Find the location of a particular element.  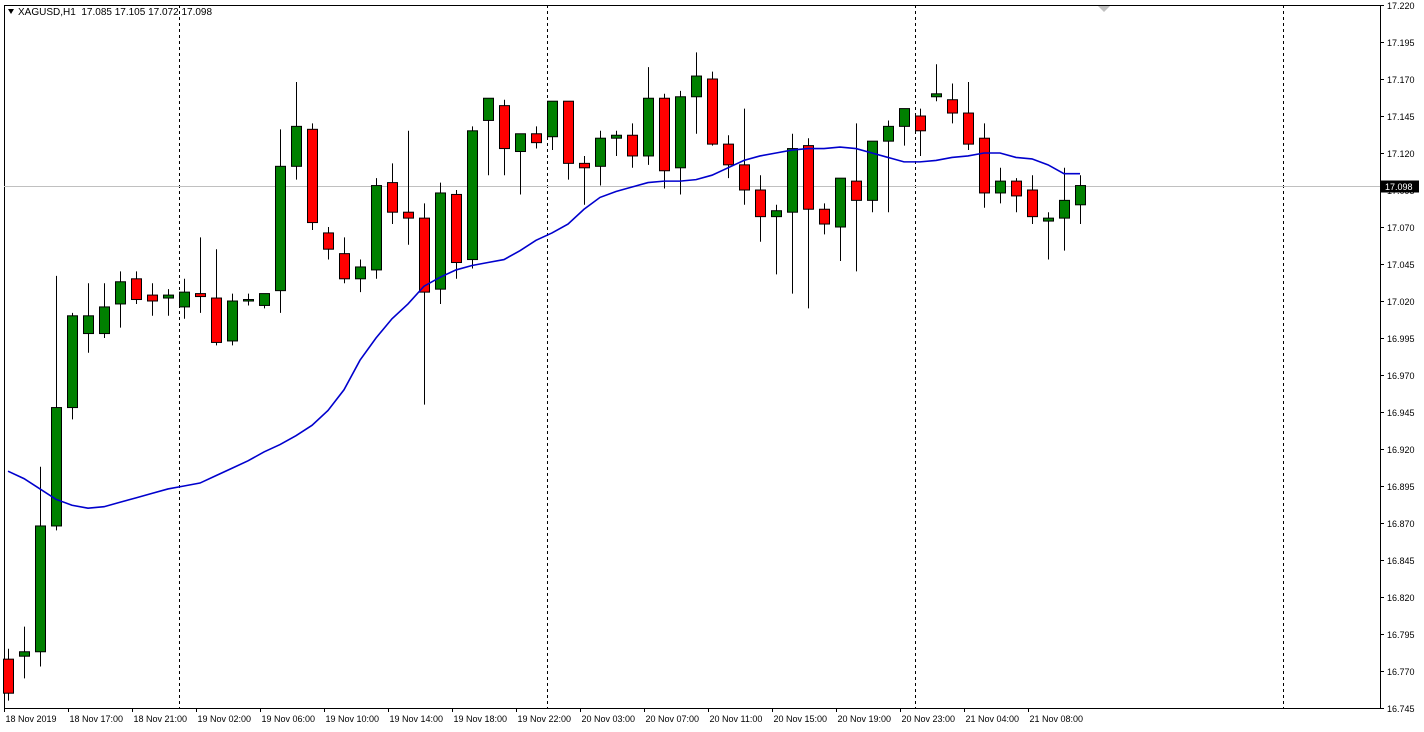

x-tick-label: 18 Nov 2019 is located at coordinates (31, 719).